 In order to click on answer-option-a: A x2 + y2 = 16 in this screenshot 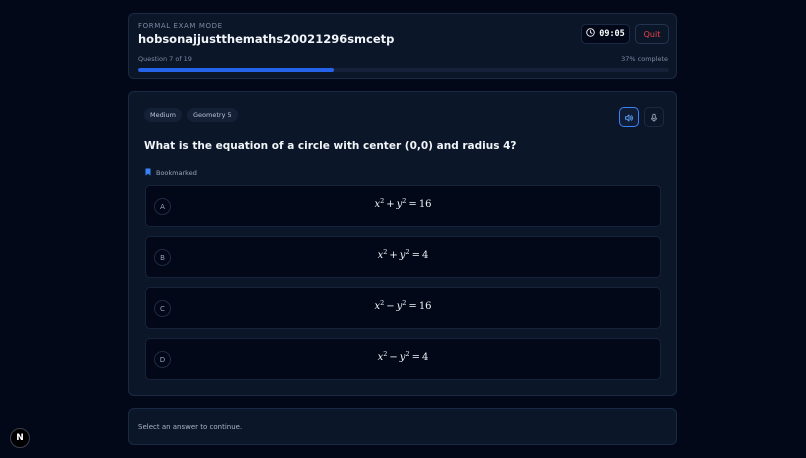, I will do `click(403, 206)`.